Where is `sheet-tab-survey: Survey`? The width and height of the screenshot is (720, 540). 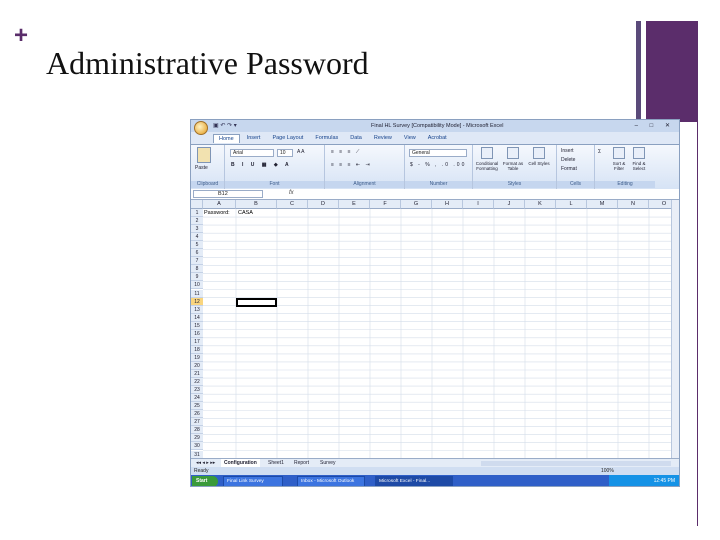 sheet-tab-survey: Survey is located at coordinates (328, 463).